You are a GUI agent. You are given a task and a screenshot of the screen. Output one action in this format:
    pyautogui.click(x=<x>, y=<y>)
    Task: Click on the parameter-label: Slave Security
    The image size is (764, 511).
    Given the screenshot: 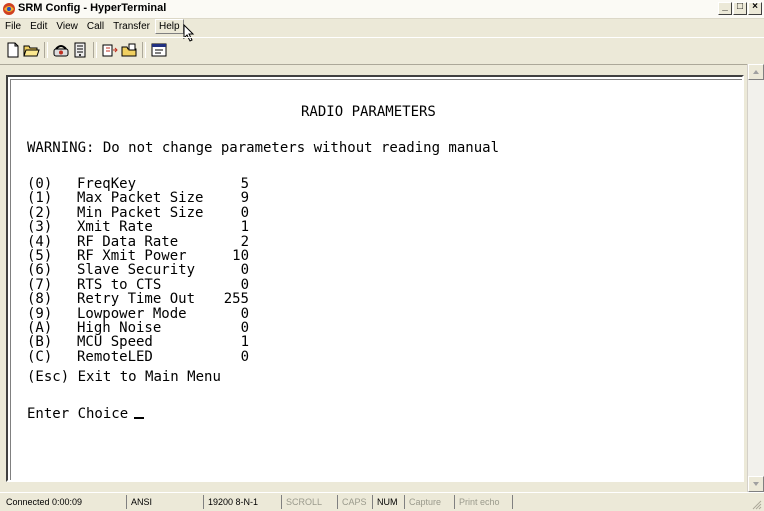 What is the action you would take?
    pyautogui.click(x=136, y=270)
    